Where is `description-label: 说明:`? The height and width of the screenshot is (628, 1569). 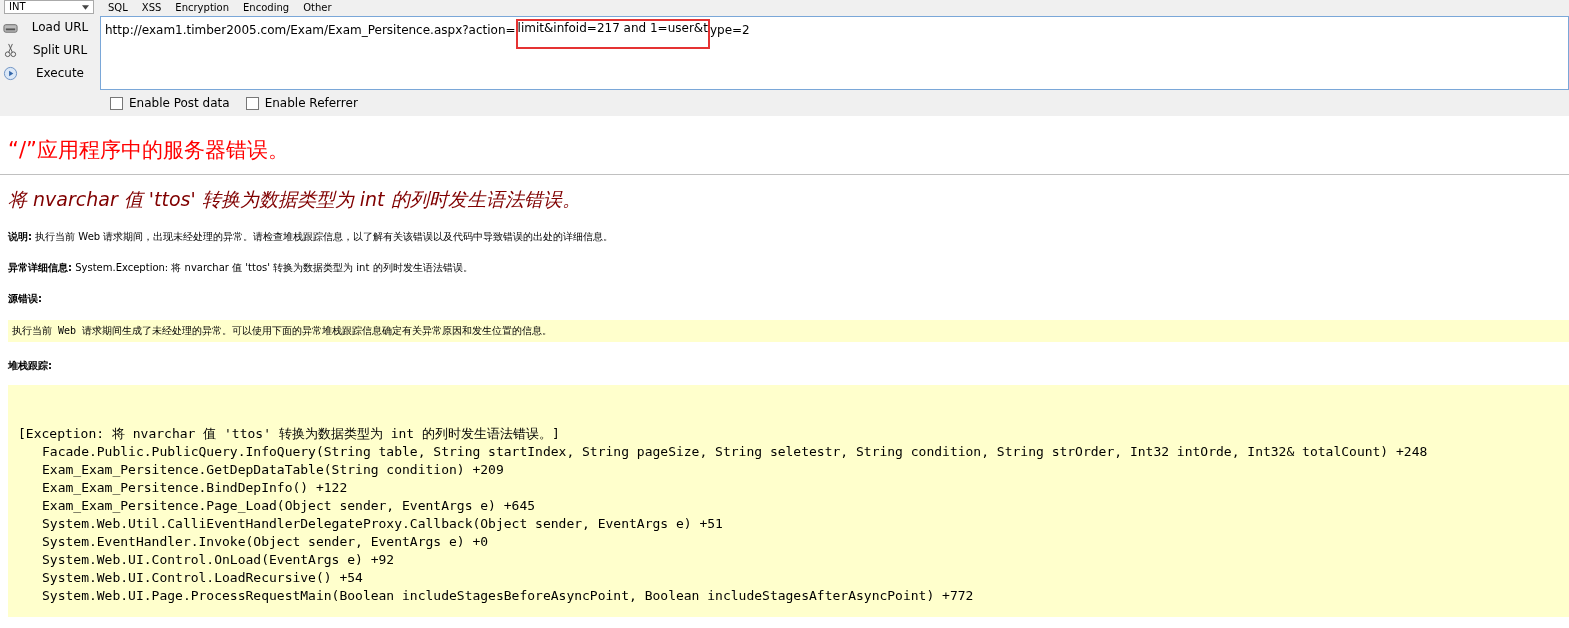
description-label: 说明: is located at coordinates (20, 236).